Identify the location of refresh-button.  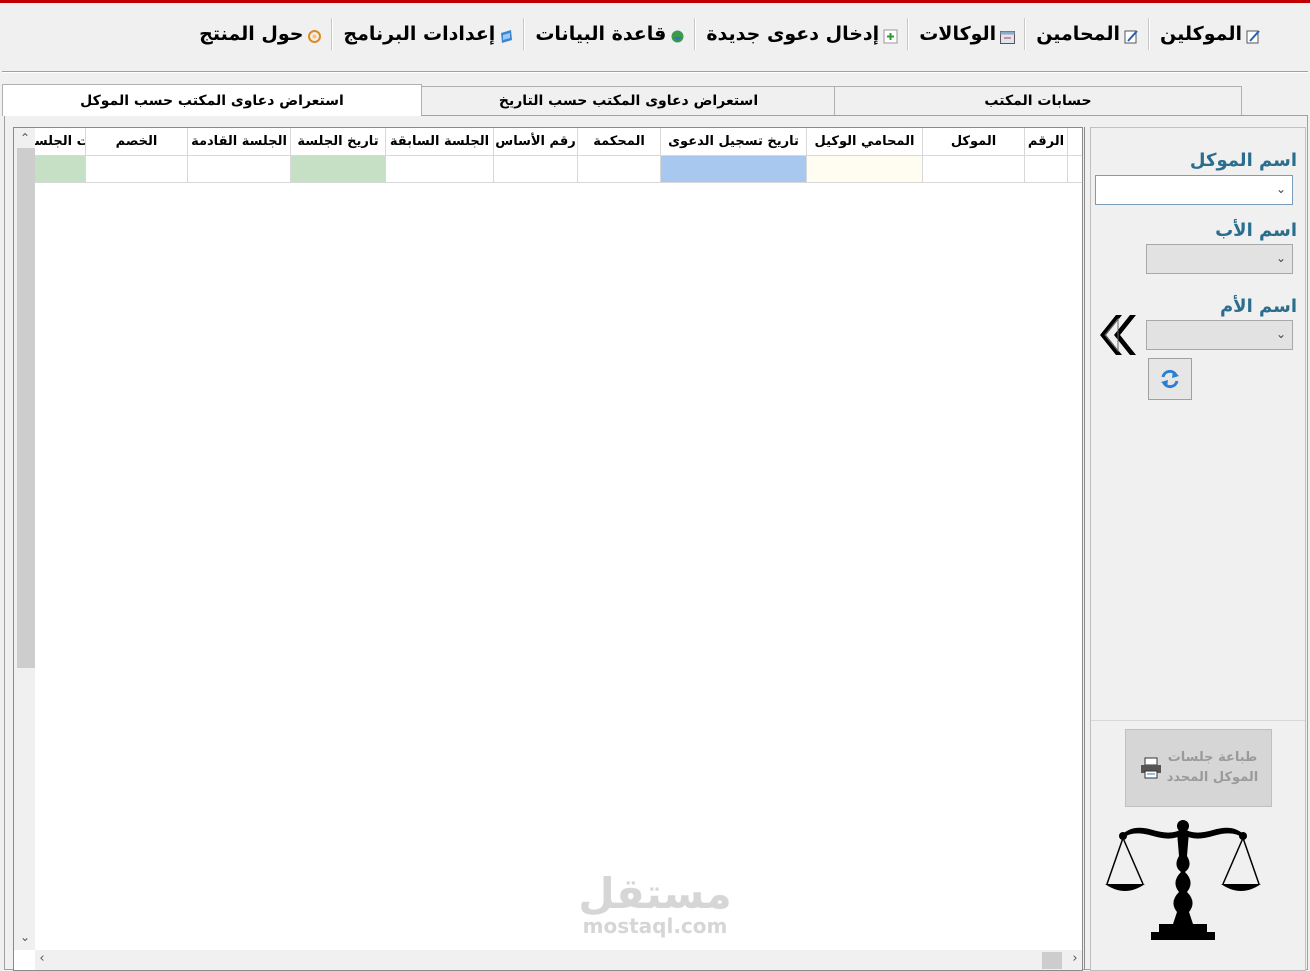
(1170, 379).